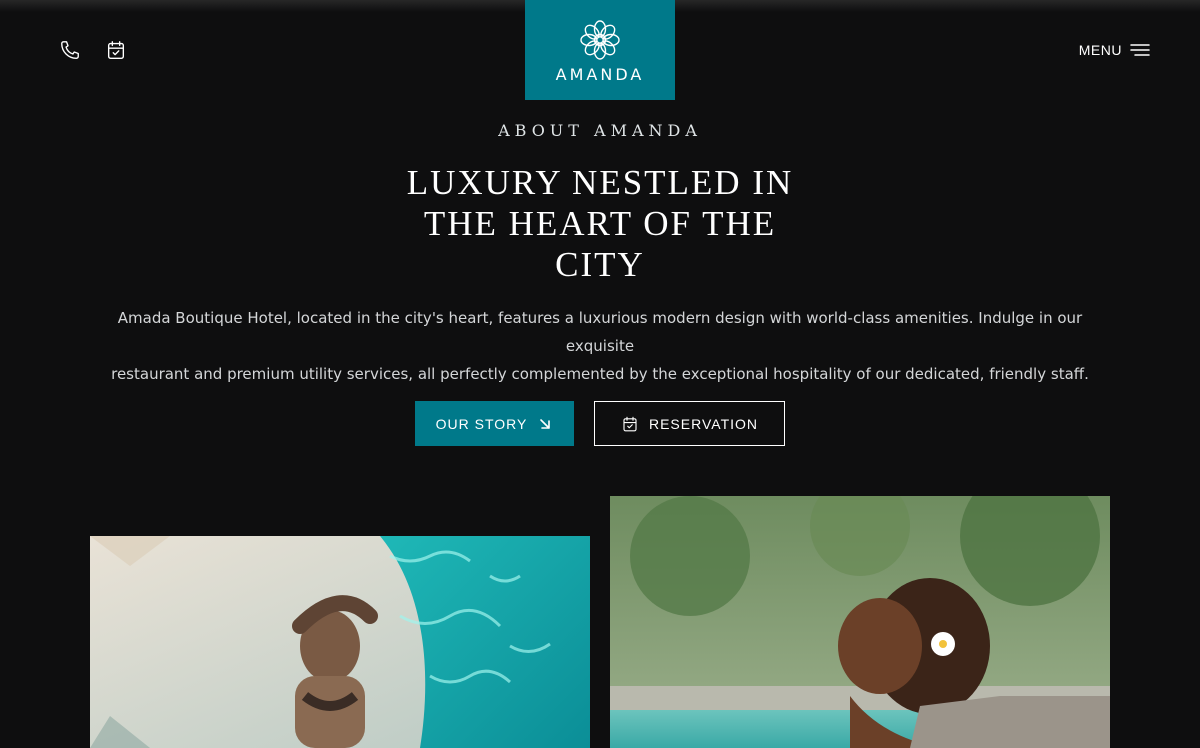 This screenshot has width=1200, height=748. Describe the element at coordinates (481, 423) in the screenshot. I see `our-story-label: OUR STORY` at that location.